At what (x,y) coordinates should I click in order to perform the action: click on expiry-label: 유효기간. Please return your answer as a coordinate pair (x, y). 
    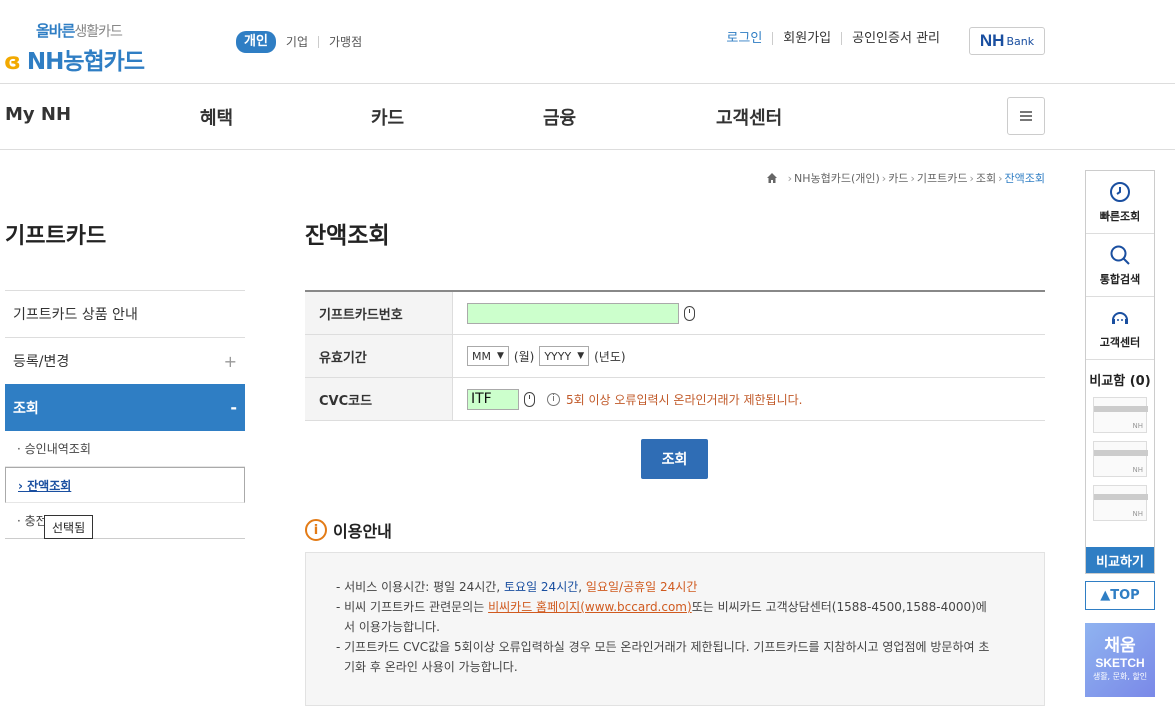
    Looking at the image, I should click on (379, 356).